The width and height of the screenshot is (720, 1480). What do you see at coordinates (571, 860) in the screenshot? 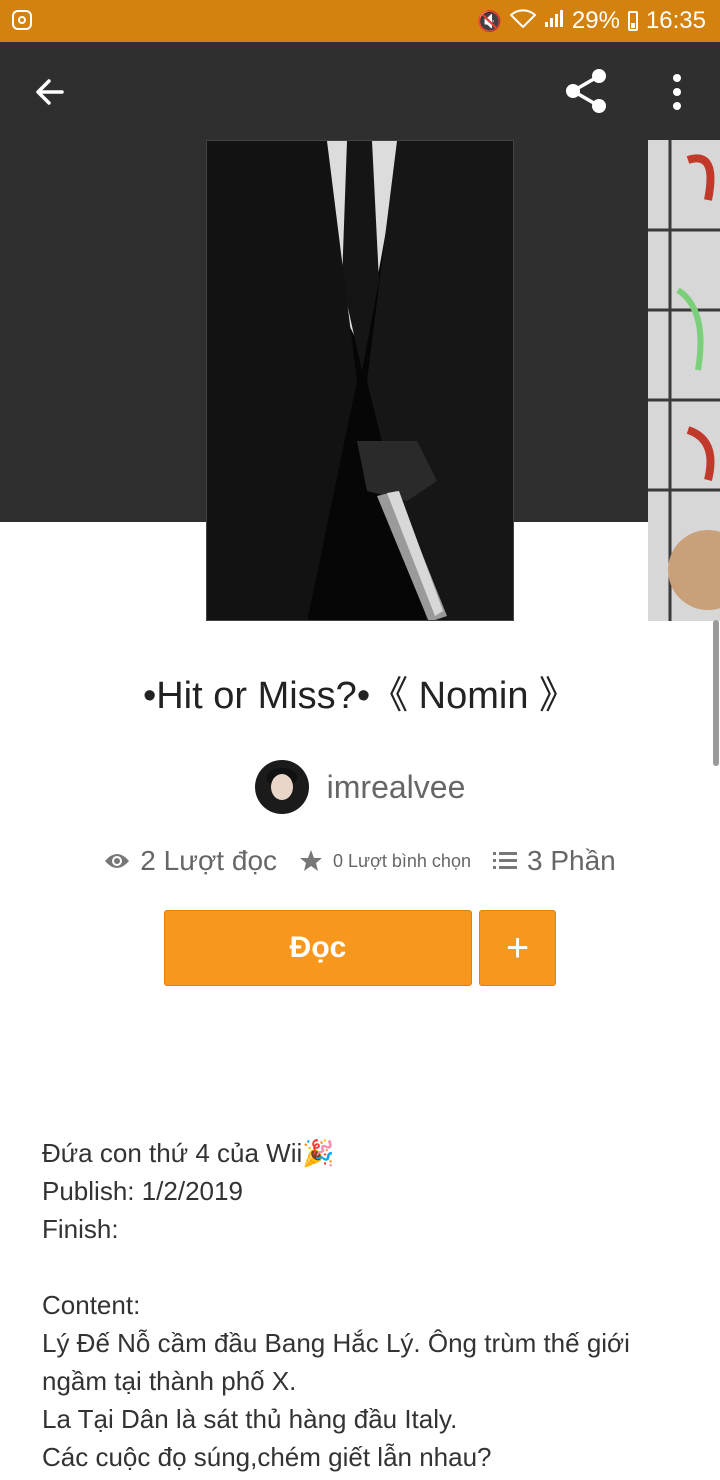
I see `parts-count: 3 Phần` at bounding box center [571, 860].